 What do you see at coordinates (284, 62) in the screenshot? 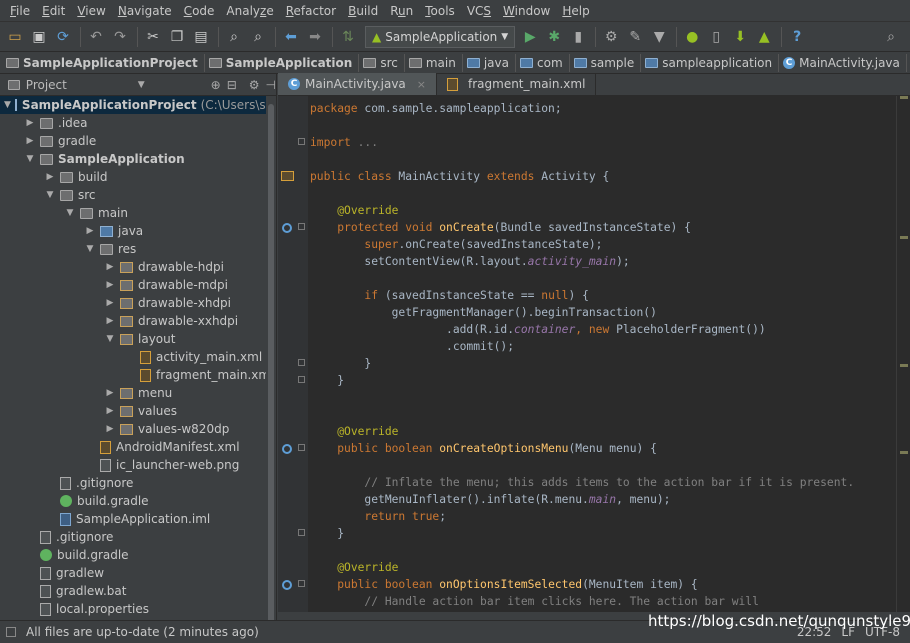
I see `breadcrumb-item: SampleApplication` at bounding box center [284, 62].